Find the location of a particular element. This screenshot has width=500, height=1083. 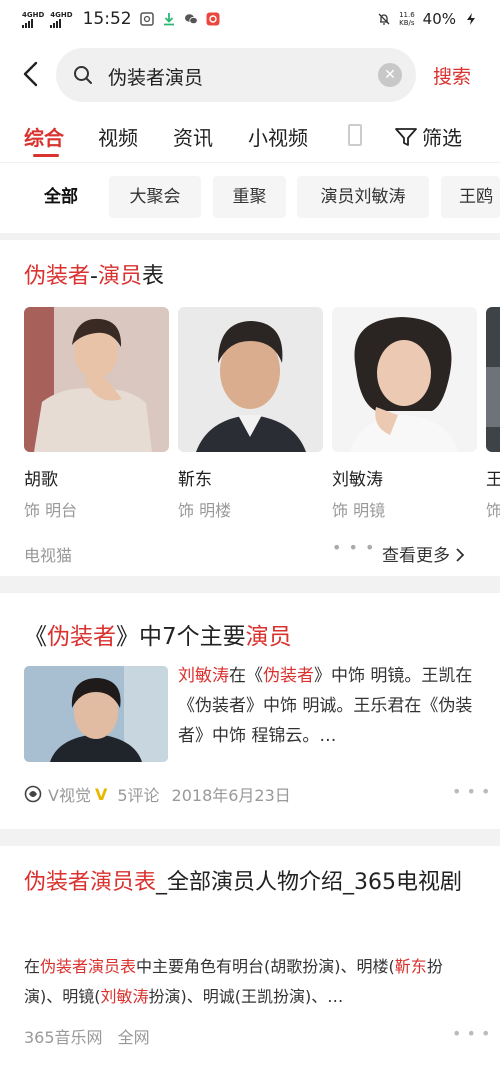

search-icon is located at coordinates (83, 75).